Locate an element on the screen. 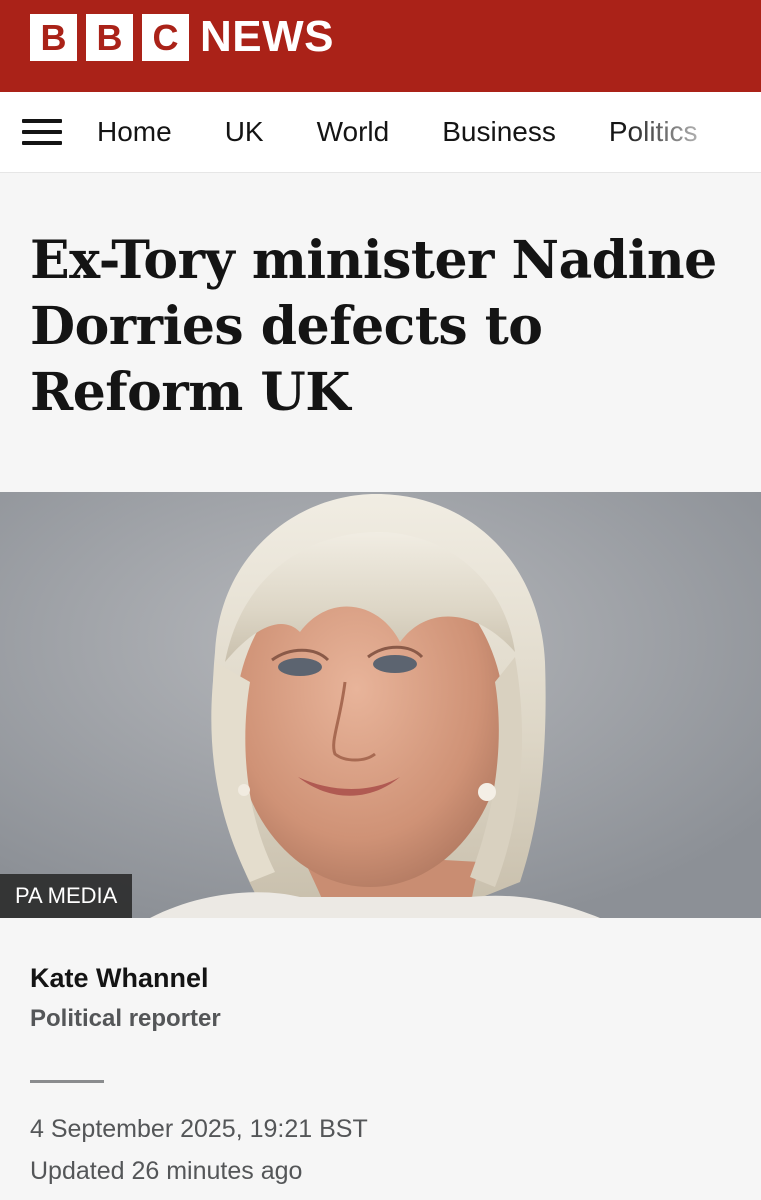  nav-bar: Home UK World Business Politics is located at coordinates (380, 132).